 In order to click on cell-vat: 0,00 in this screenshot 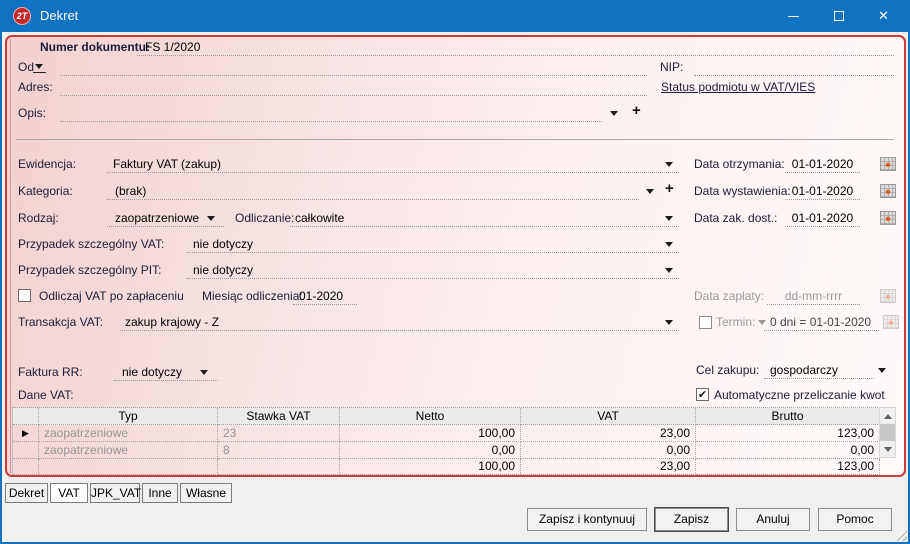, I will do `click(608, 450)`.